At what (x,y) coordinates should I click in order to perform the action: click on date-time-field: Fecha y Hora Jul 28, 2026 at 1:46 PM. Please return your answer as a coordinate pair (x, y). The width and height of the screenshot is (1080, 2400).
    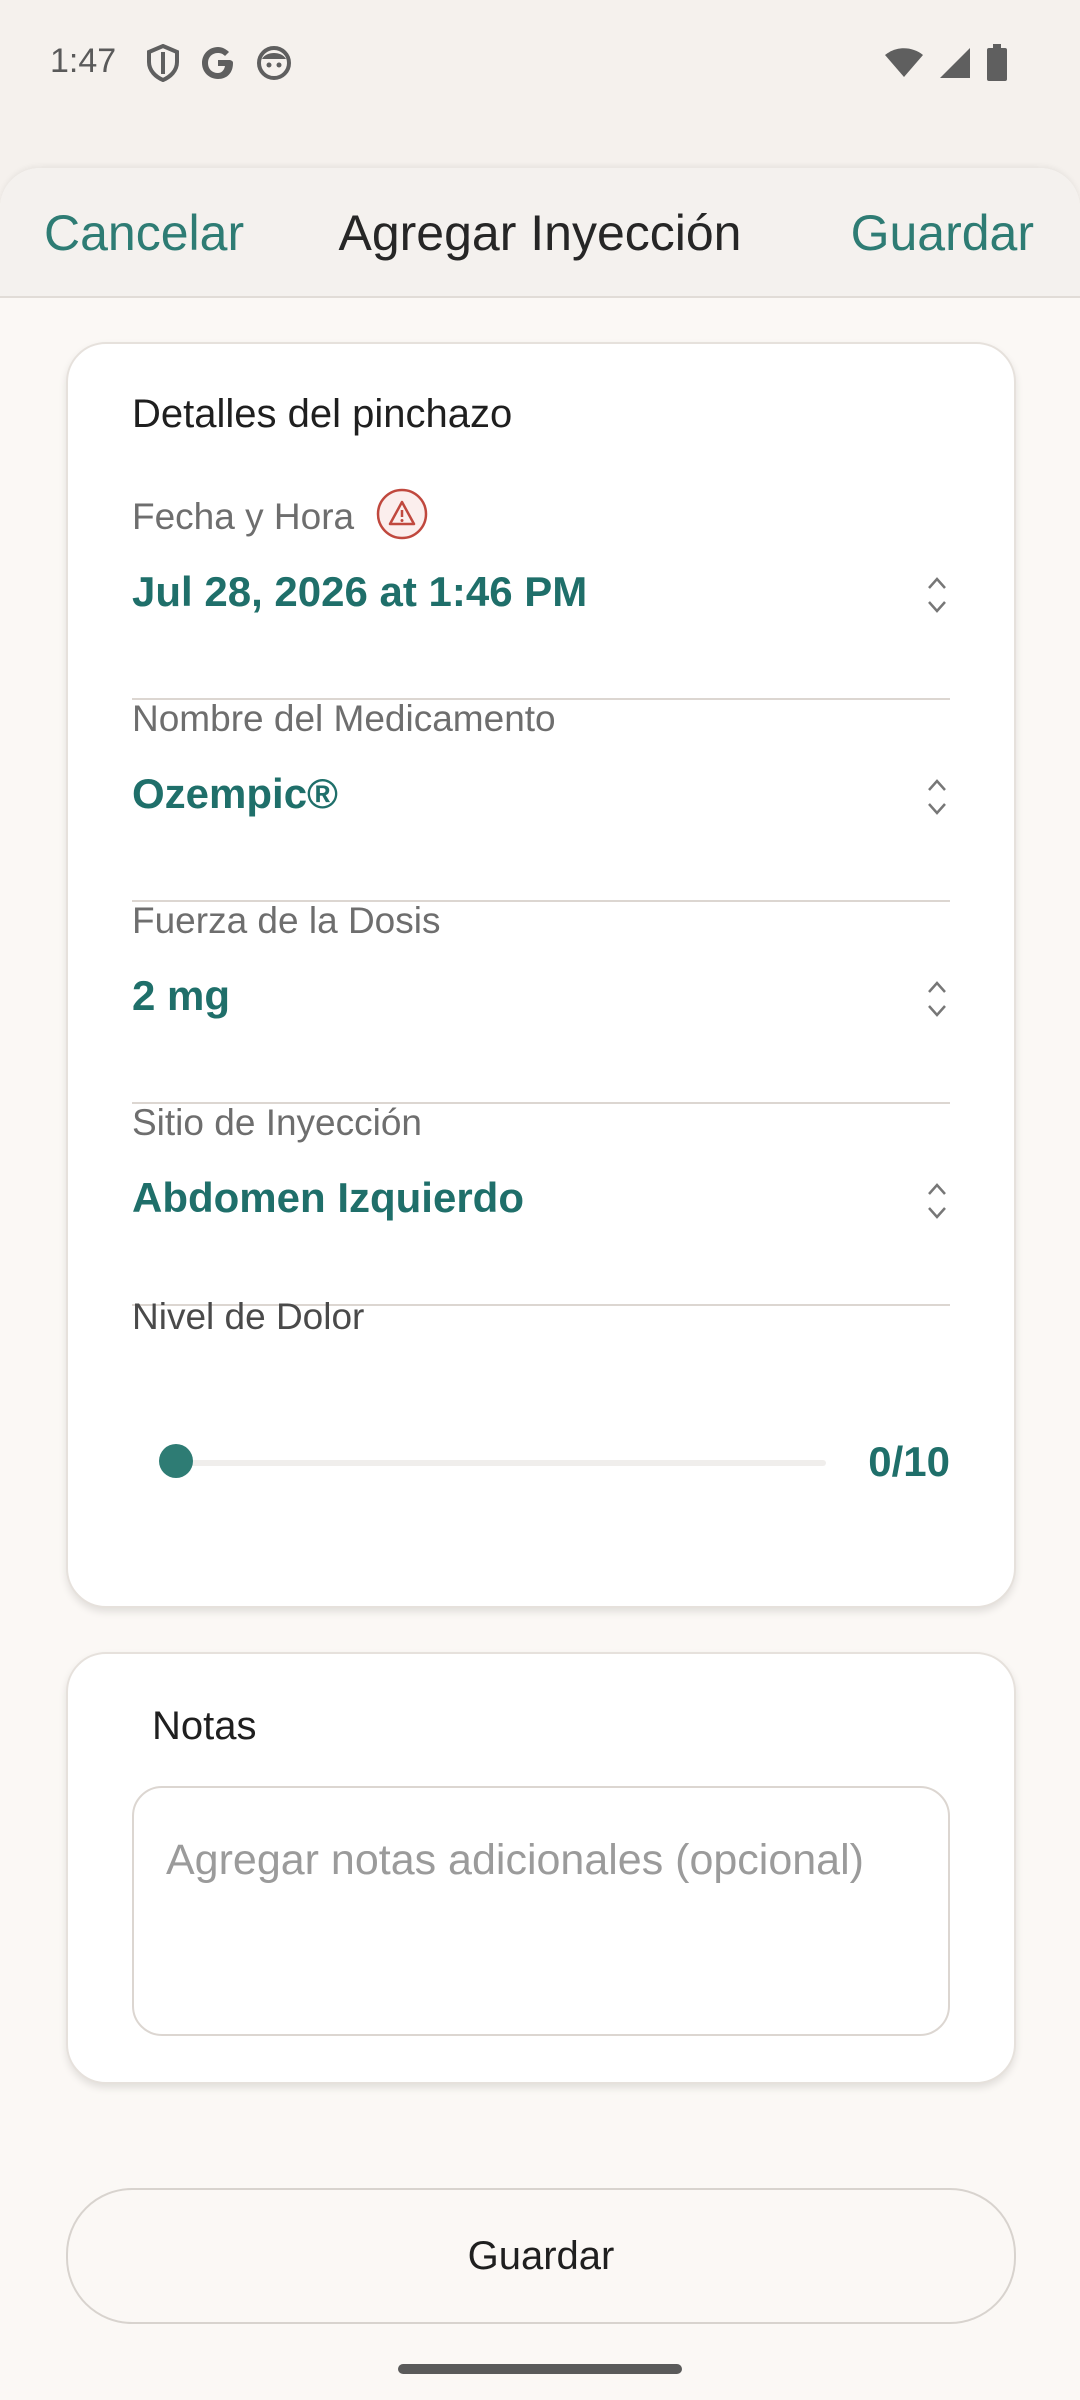
    Looking at the image, I should click on (541, 594).